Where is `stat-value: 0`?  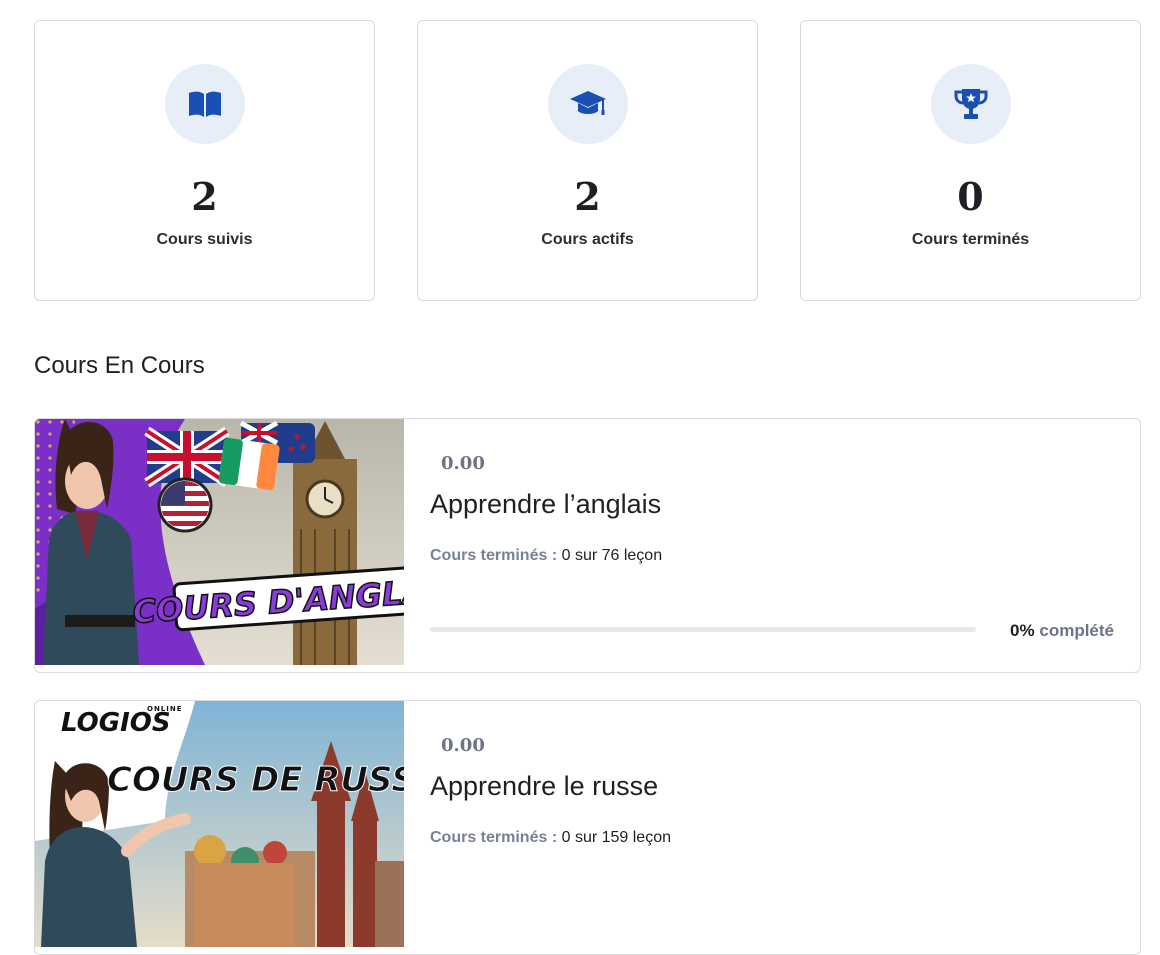 stat-value: 0 is located at coordinates (970, 196).